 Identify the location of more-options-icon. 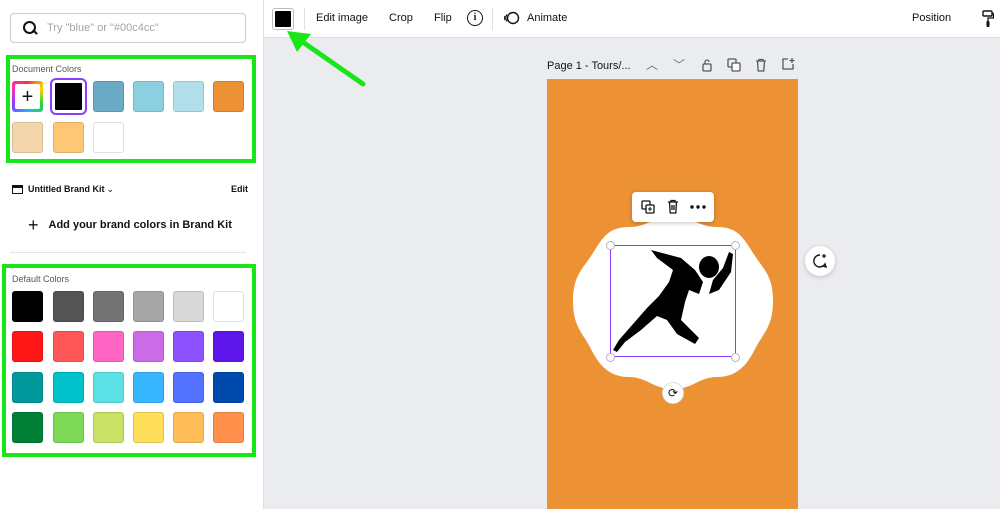
(698, 207).